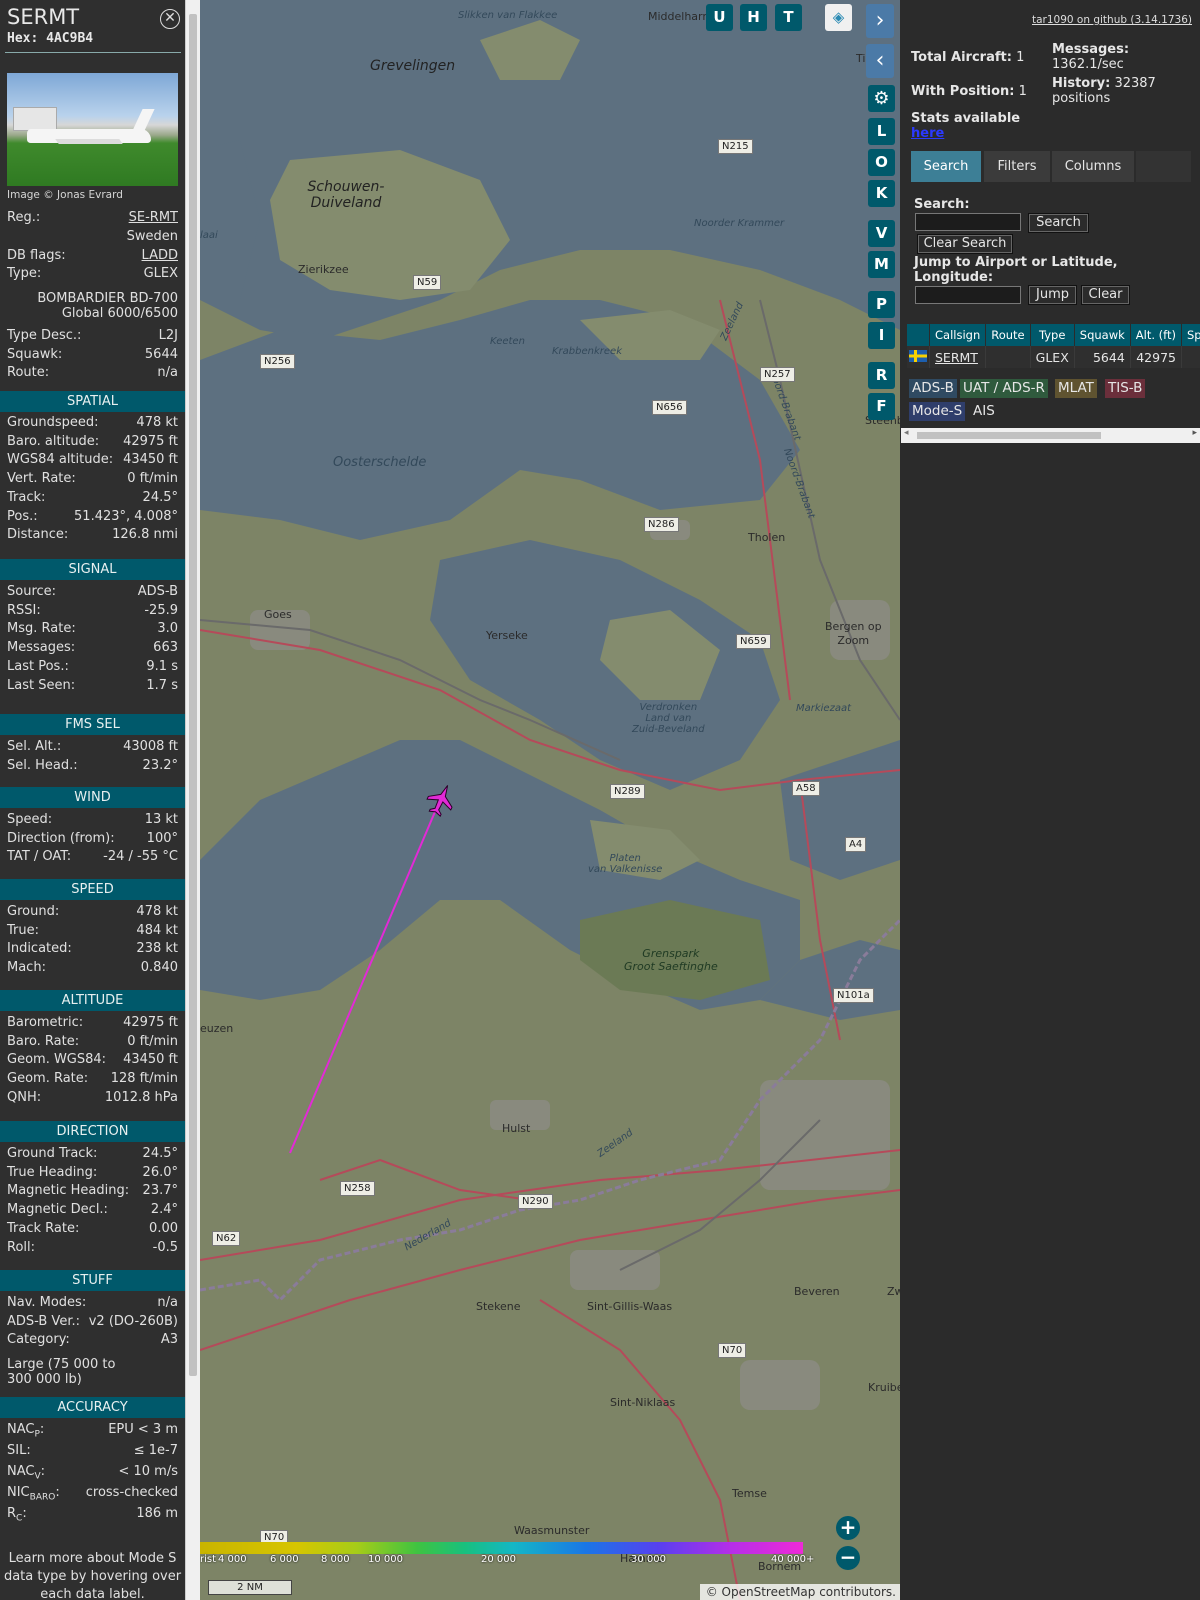  Describe the element at coordinates (965, 244) in the screenshot. I see `clear-search-button: Clear Search` at that location.